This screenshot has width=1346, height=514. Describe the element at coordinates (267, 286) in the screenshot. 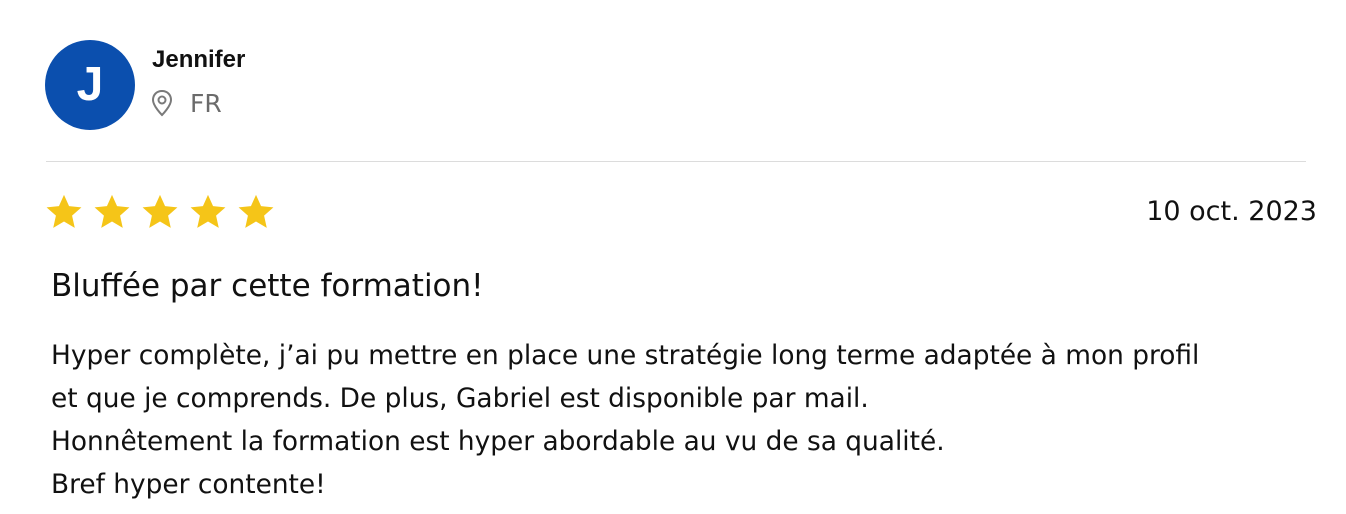

I see `review-title: Bluffée par cette formation!` at that location.